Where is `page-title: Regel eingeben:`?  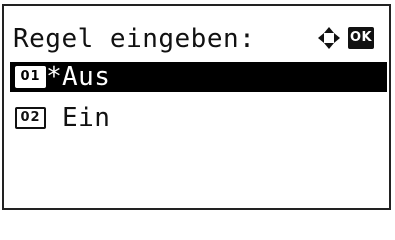 page-title: Regel eingeben: is located at coordinates (134, 39).